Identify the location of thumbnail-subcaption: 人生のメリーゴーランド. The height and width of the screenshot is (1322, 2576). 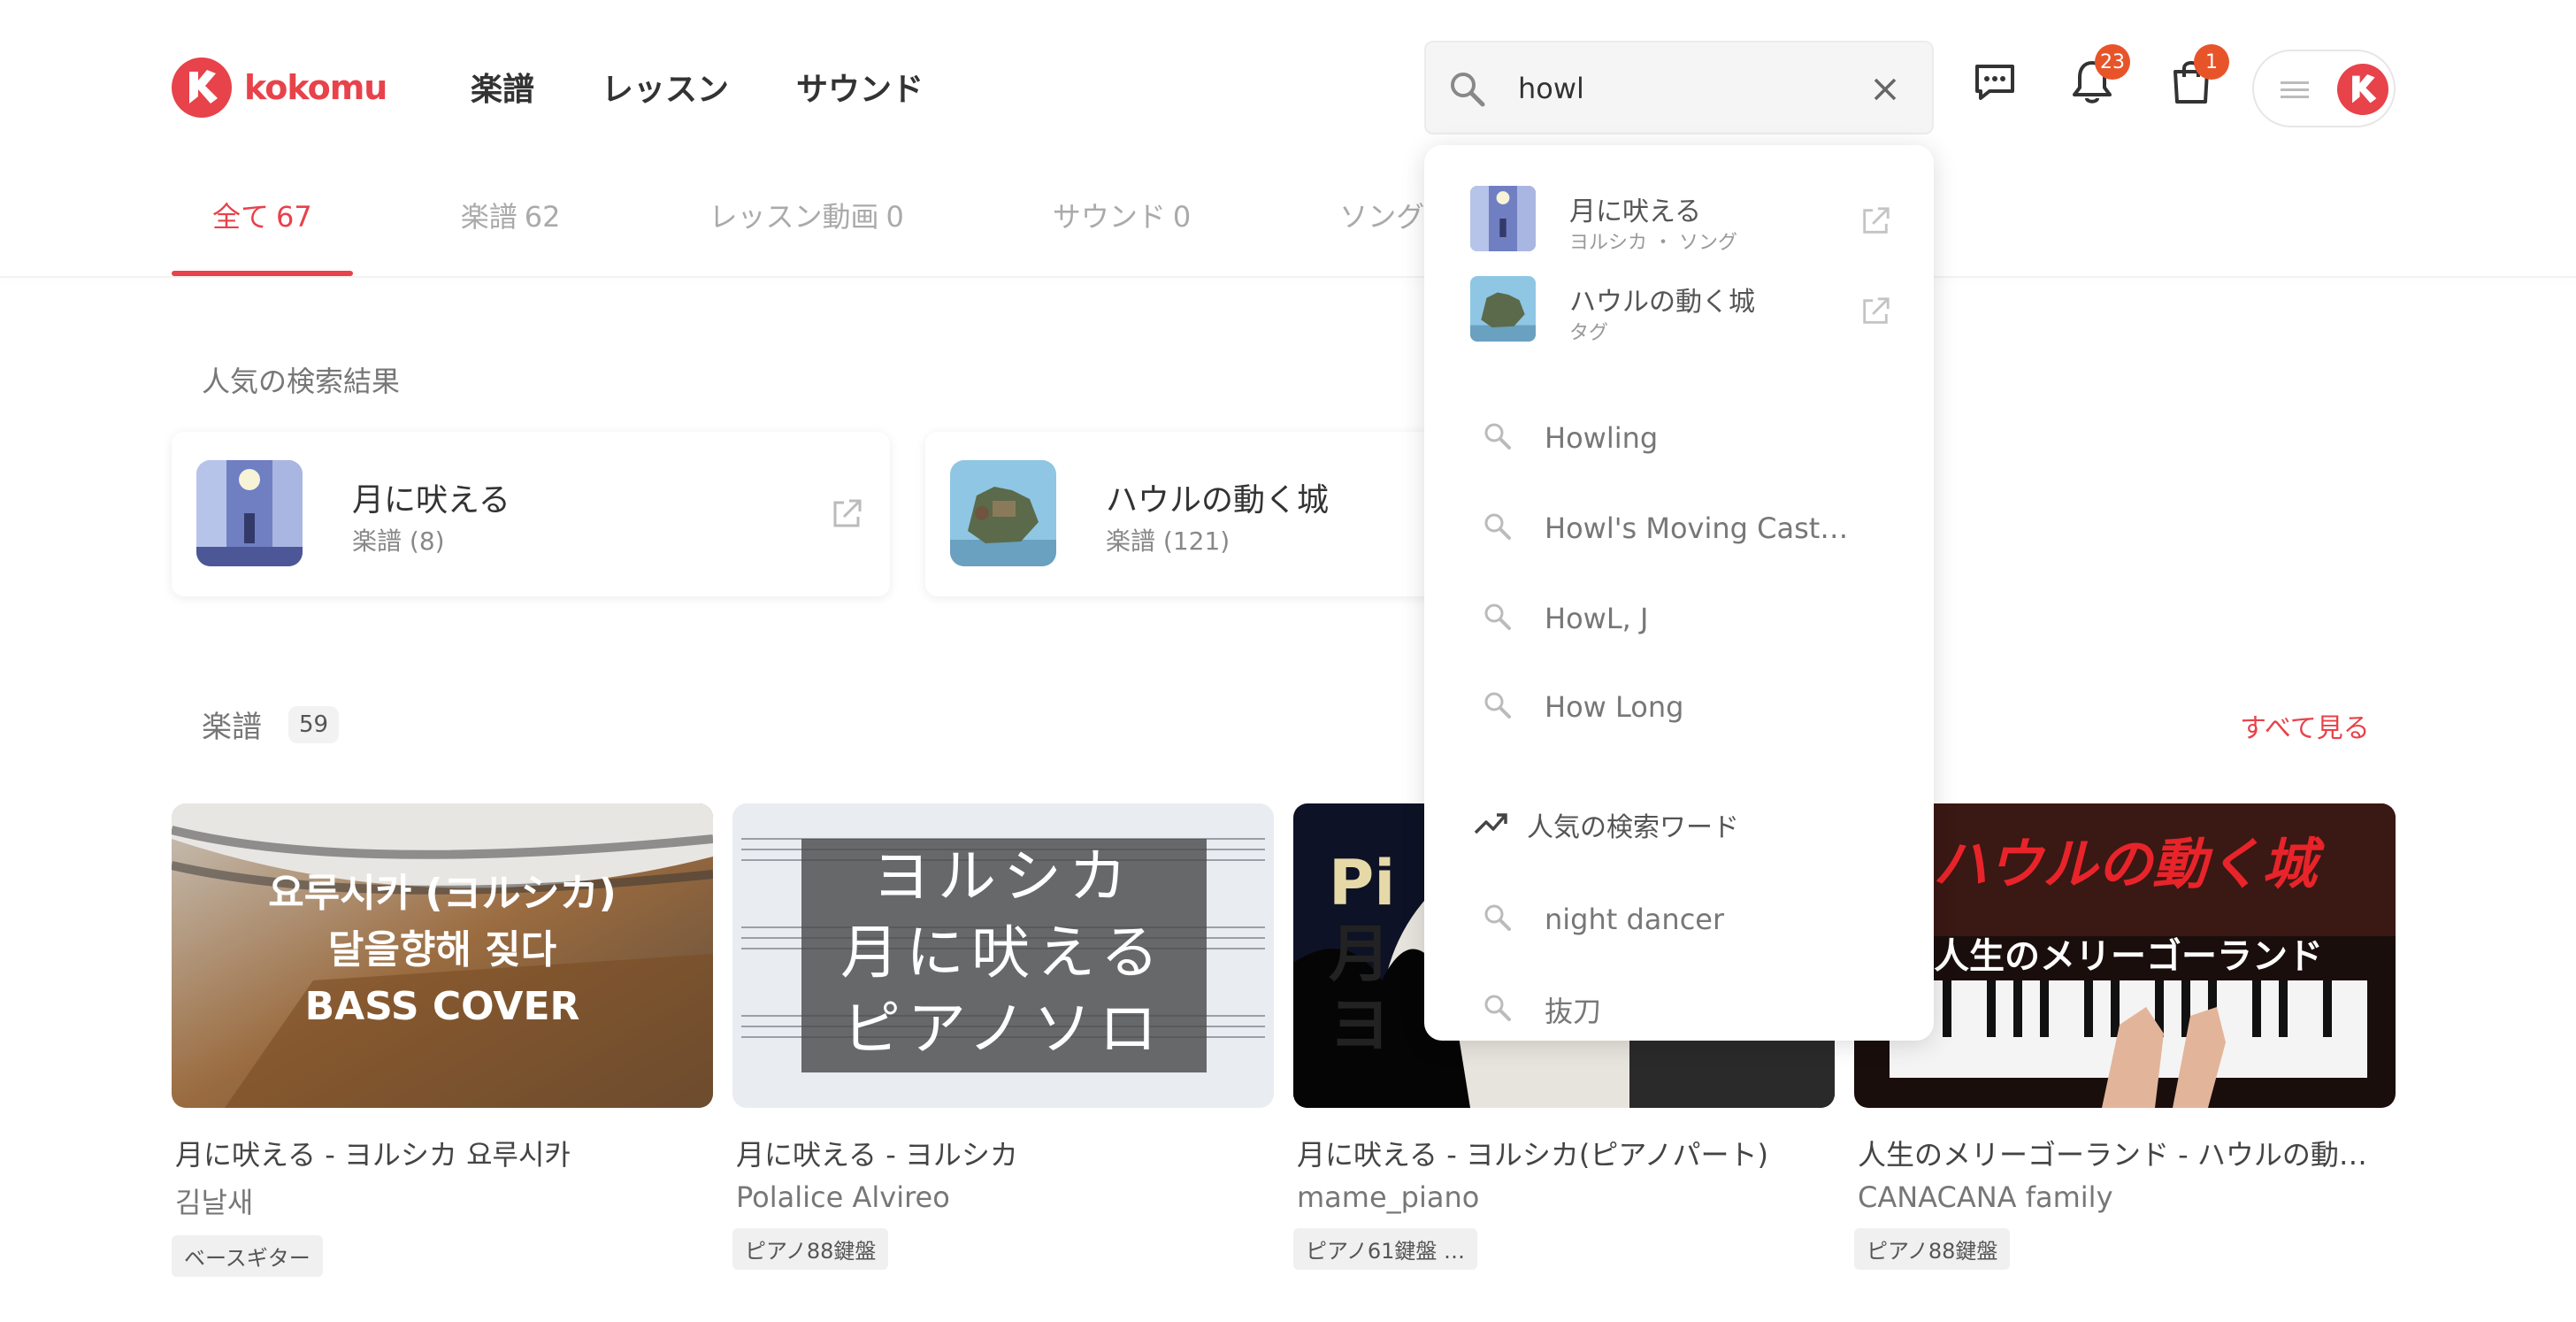
(2165, 953).